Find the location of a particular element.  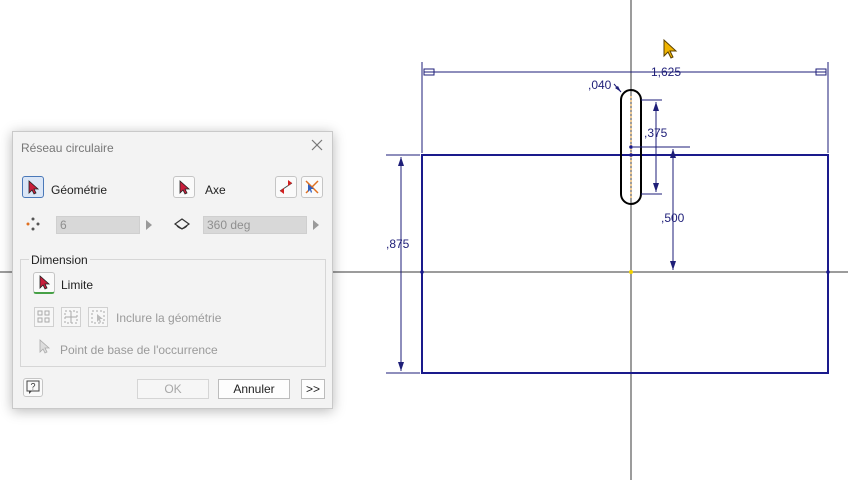

slot-center-point is located at coordinates (631, 147).